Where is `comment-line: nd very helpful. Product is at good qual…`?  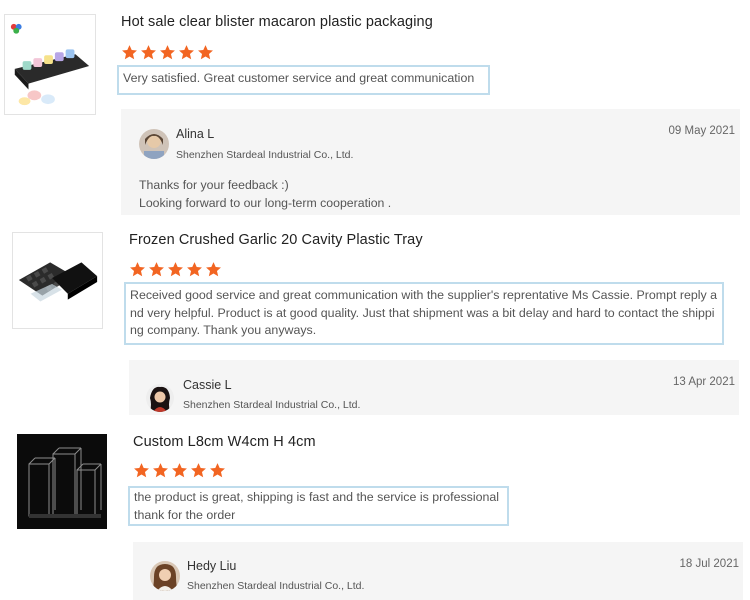 comment-line: nd very helpful. Product is at good qual… is located at coordinates (422, 312).